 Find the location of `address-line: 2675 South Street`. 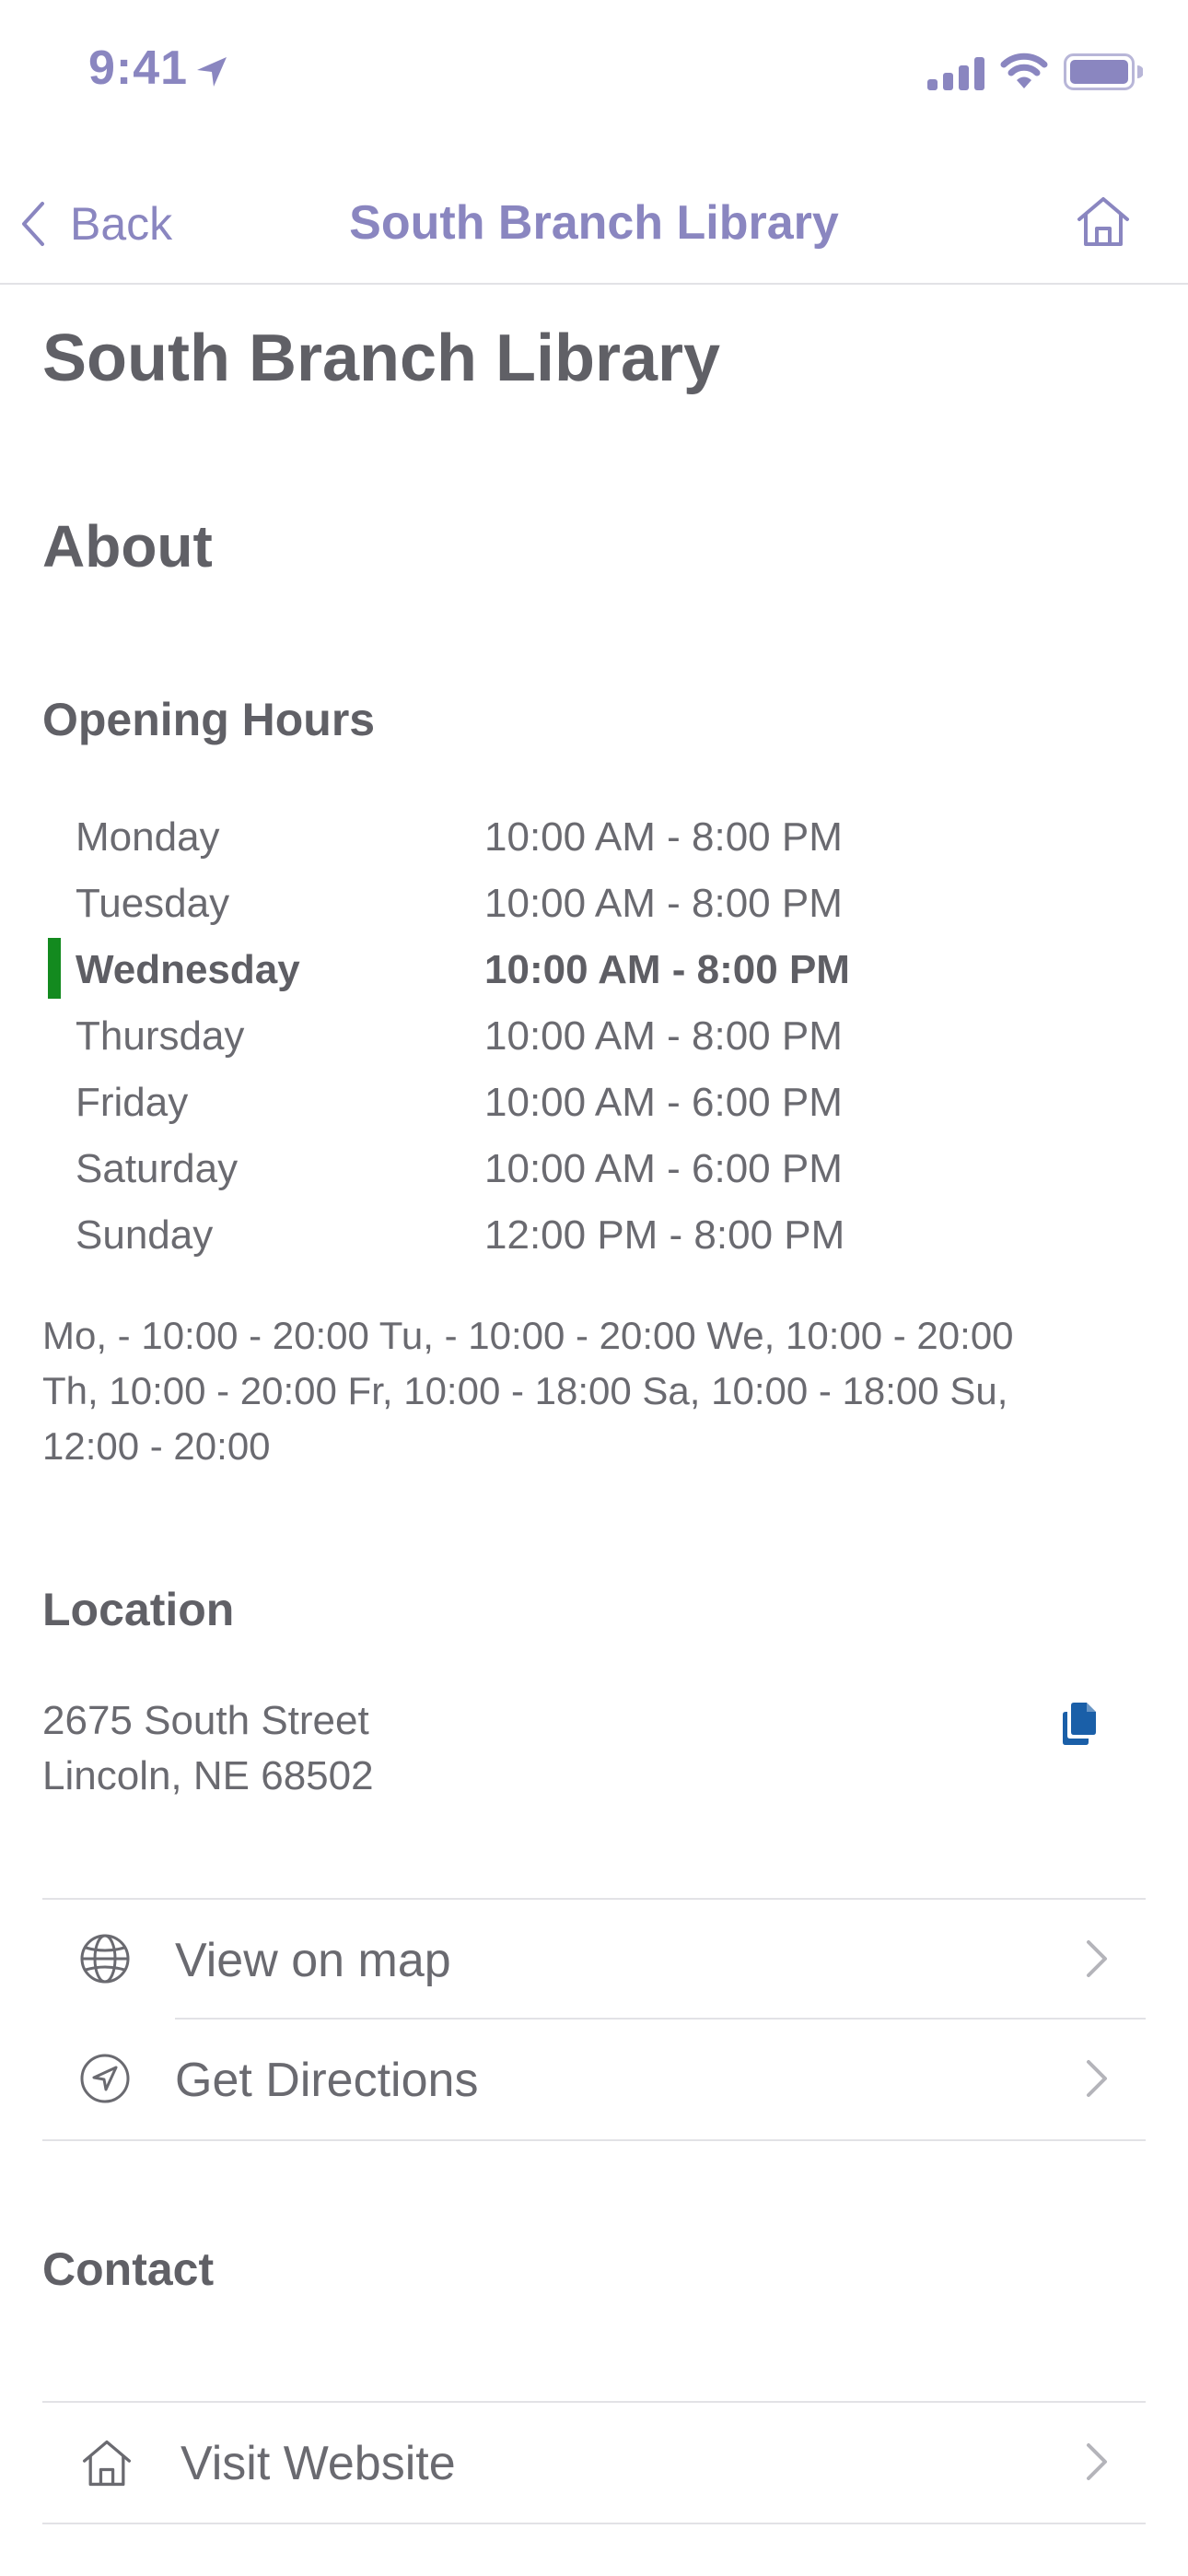

address-line: 2675 South Street is located at coordinates (205, 1720).